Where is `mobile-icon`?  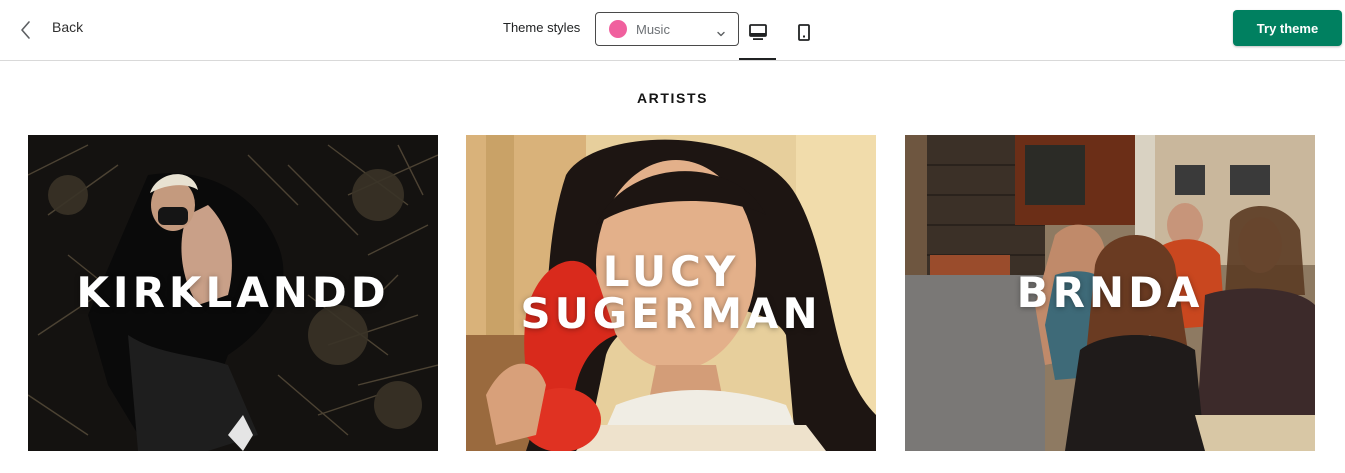 mobile-icon is located at coordinates (803, 35).